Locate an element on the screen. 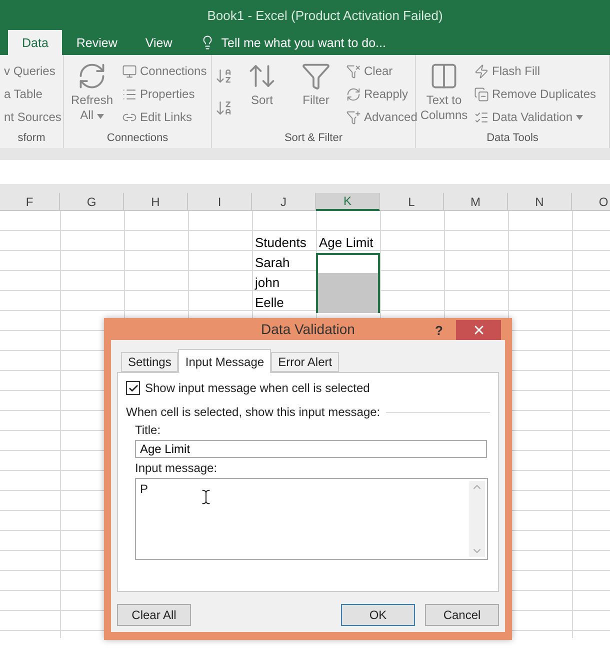 The width and height of the screenshot is (610, 658). ribbon-button: Clear is located at coordinates (381, 71).